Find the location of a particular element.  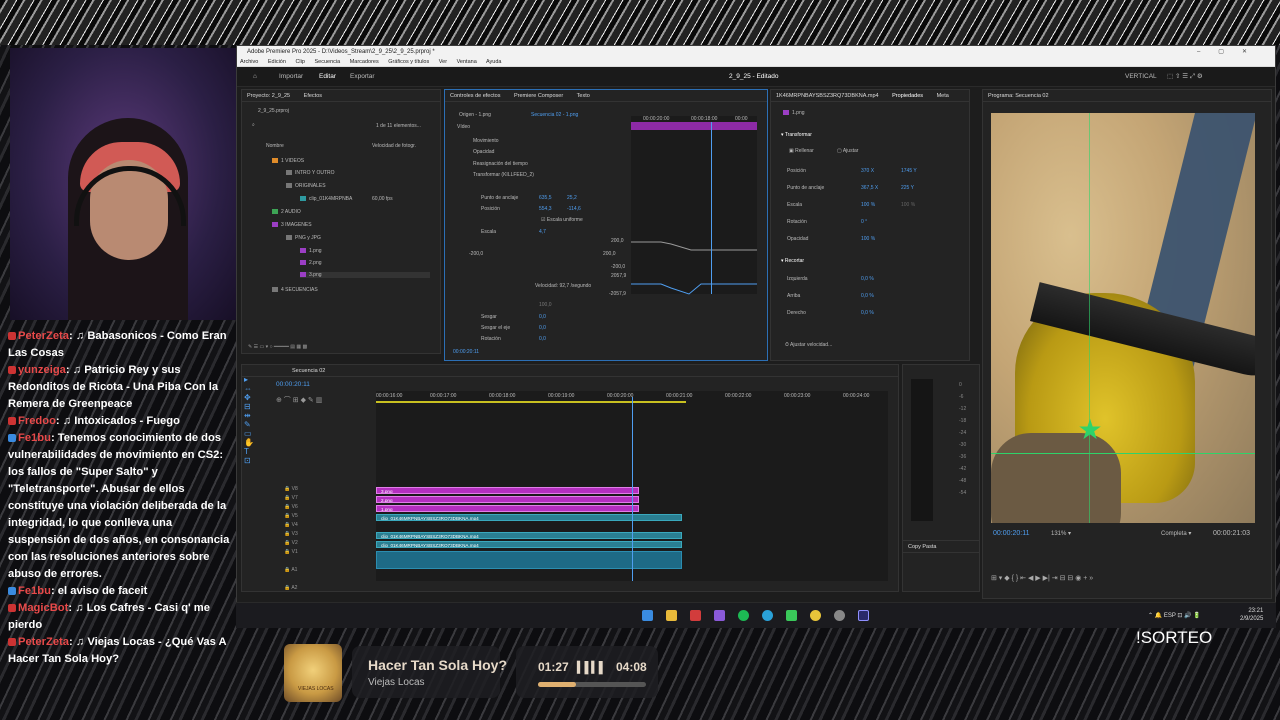

explorer-icon is located at coordinates (671, 615).